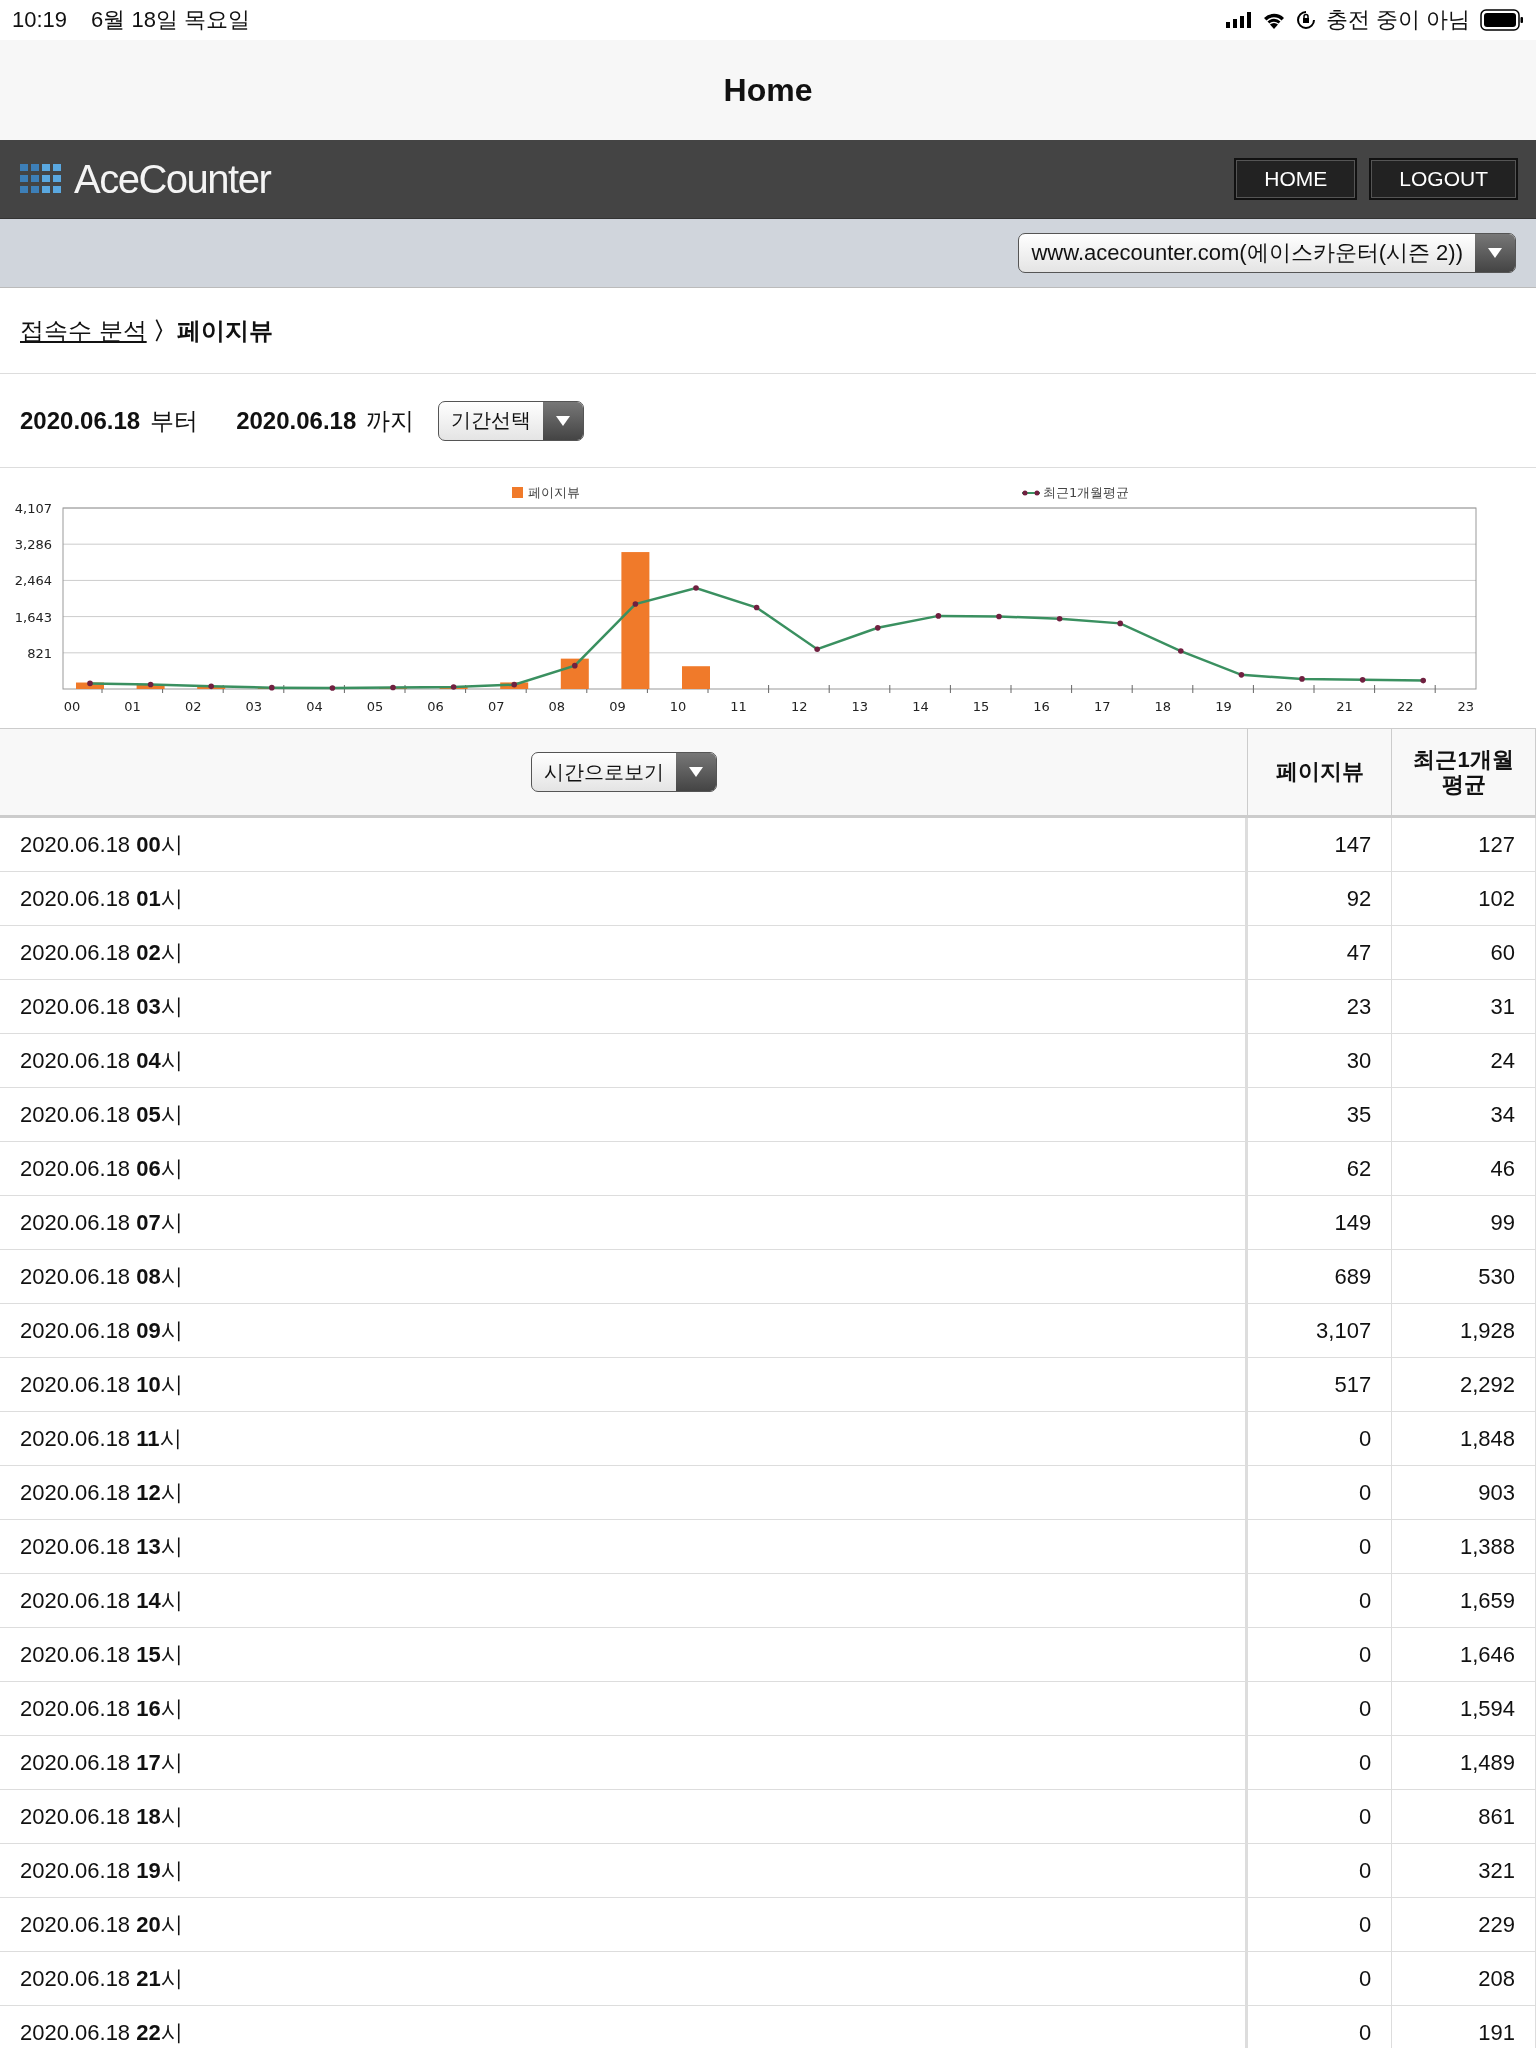 The height and width of the screenshot is (2048, 1536). Describe the element at coordinates (1223, 706) in the screenshot. I see `x-tick-label: 19` at that location.